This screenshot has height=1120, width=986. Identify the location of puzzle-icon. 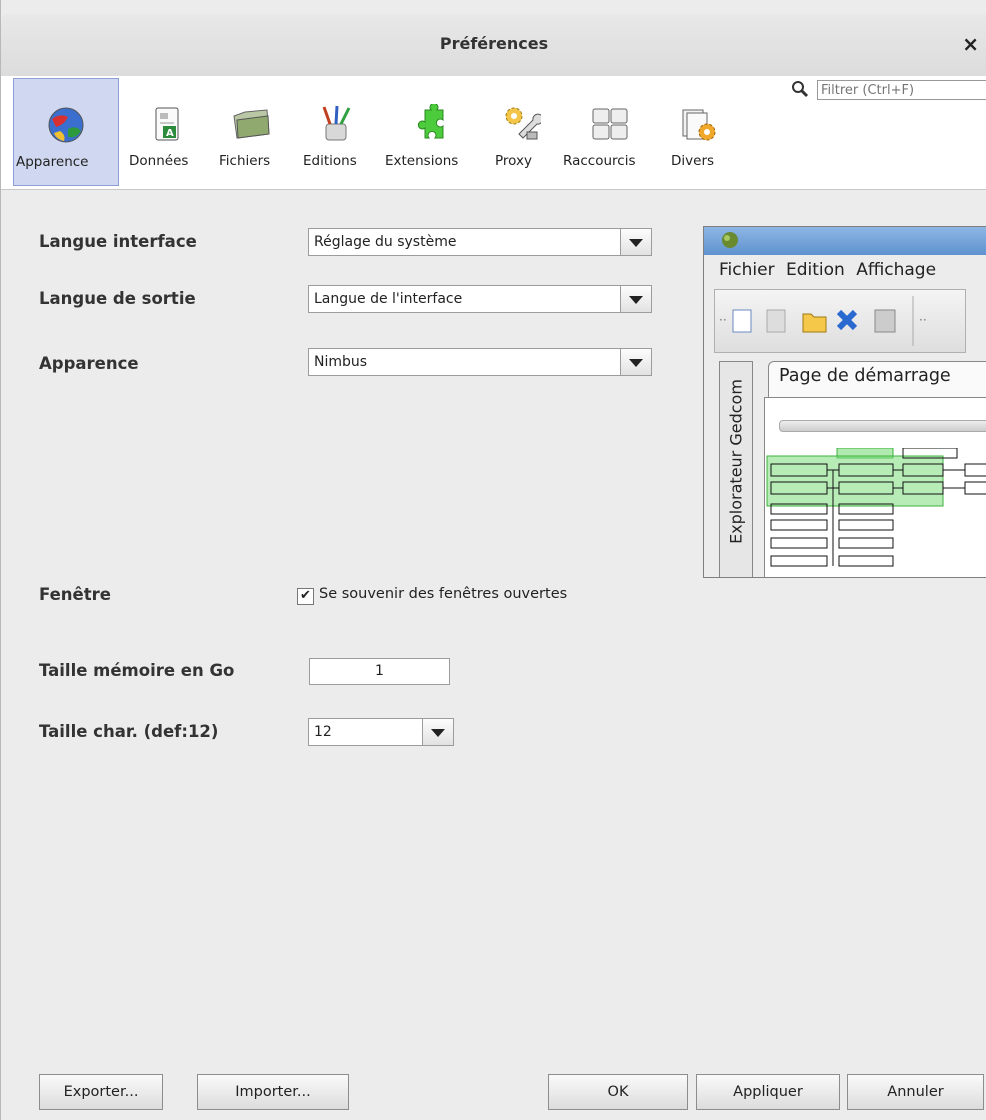
(430, 121).